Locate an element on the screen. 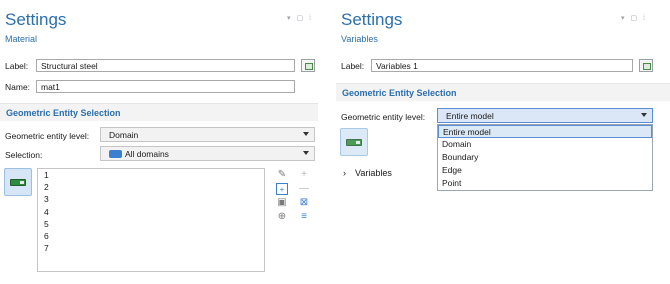 Image resolution: width=670 pixels, height=284 pixels. entity-level-dropdown: Entire model is located at coordinates (545, 115).